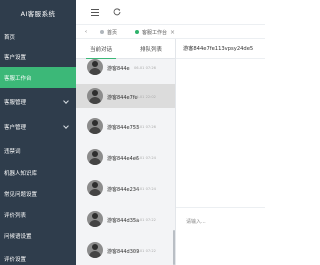  What do you see at coordinates (38, 214) in the screenshot?
I see `sidebar-item-review-list: 评价列表` at bounding box center [38, 214].